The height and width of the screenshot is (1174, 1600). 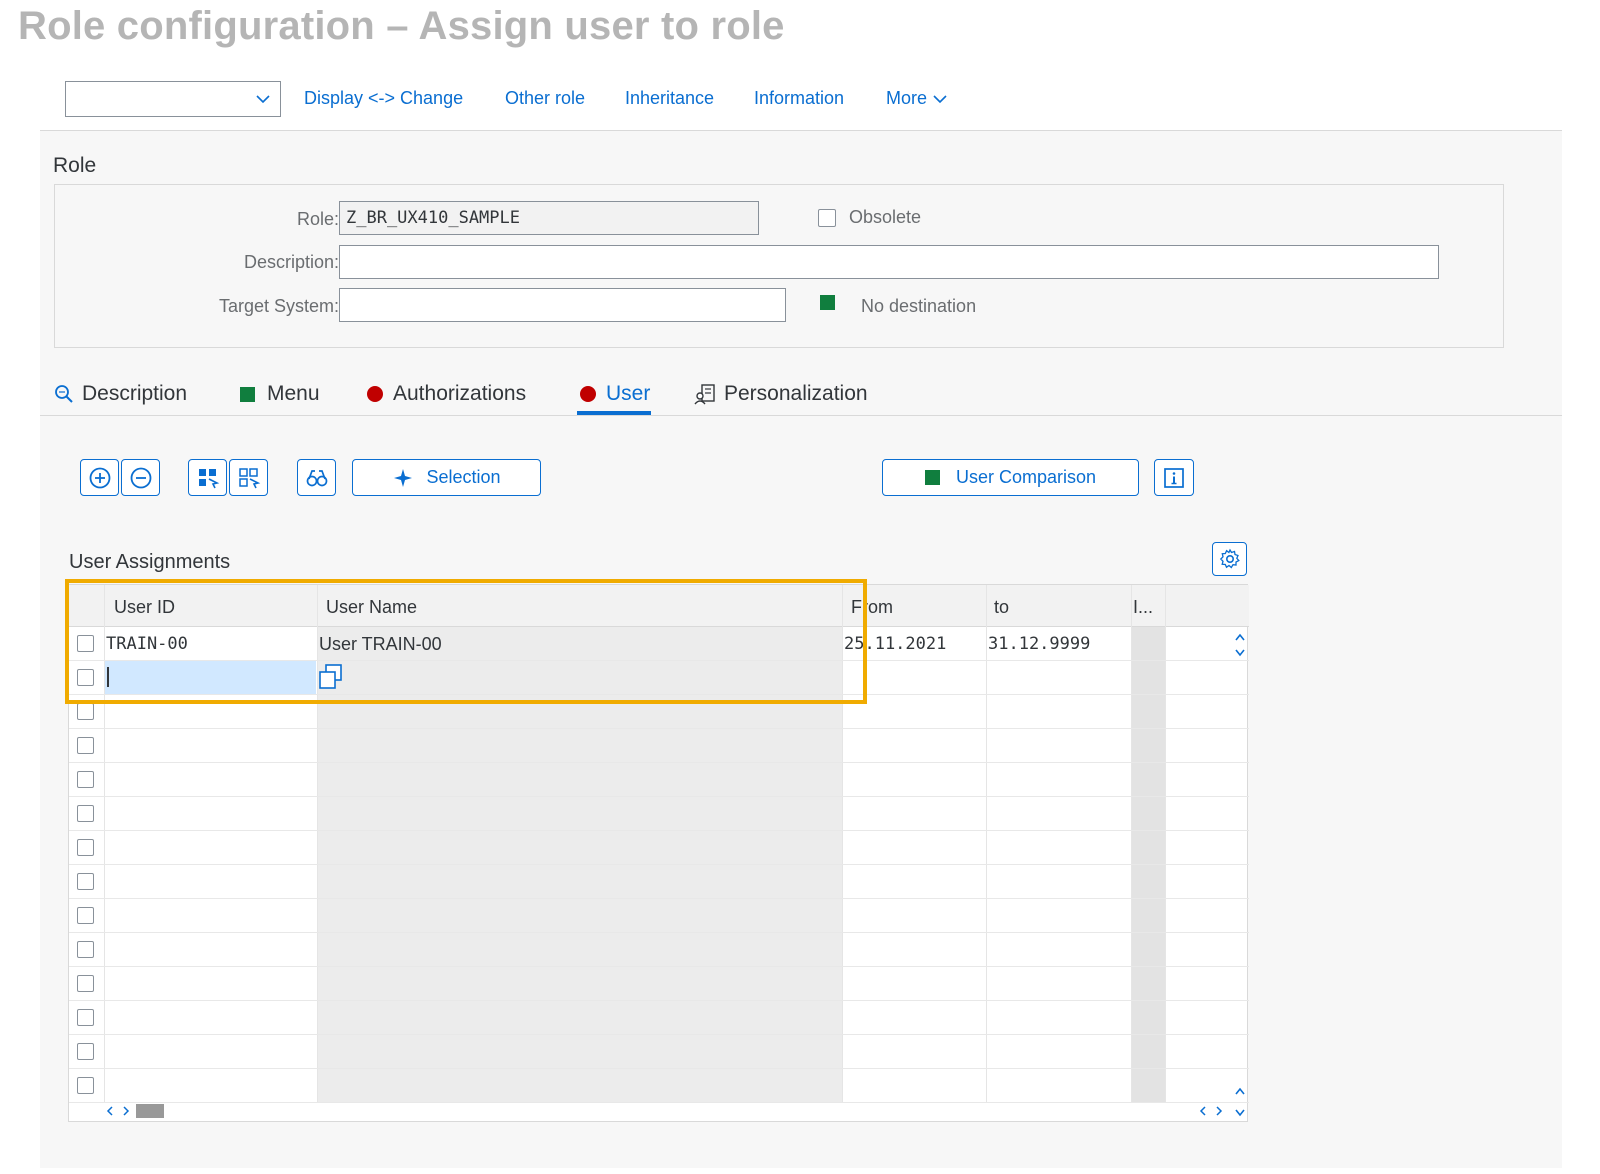 What do you see at coordinates (1240, 645) in the screenshot?
I see `scroll-up-icon` at bounding box center [1240, 645].